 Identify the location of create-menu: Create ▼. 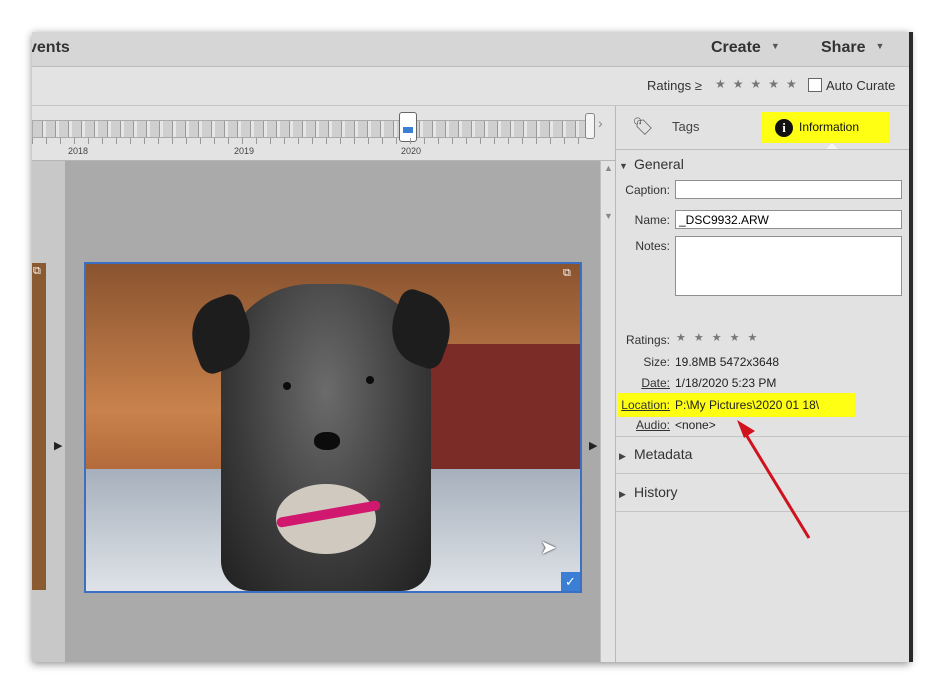
(745, 48).